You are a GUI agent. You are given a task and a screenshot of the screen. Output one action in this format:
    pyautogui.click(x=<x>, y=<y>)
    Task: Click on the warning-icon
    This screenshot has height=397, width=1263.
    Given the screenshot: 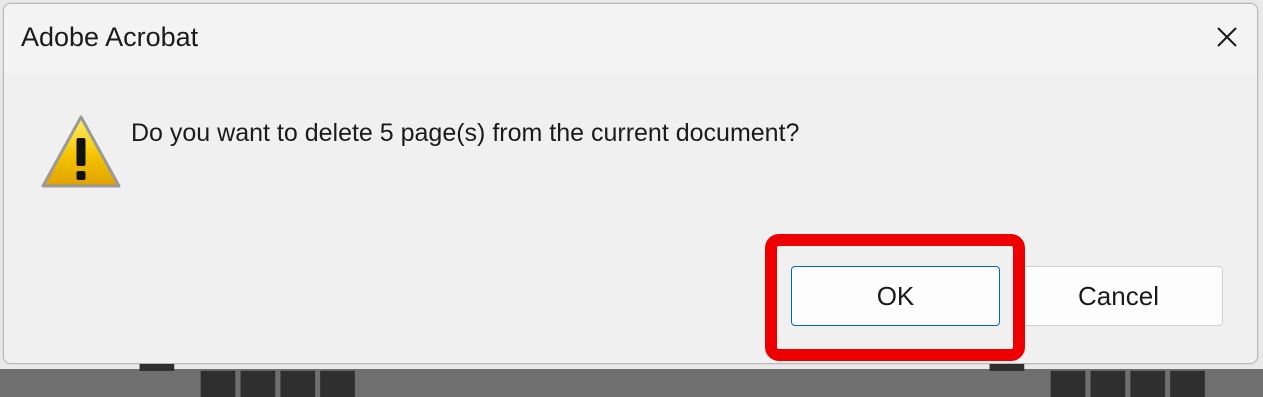 What is the action you would take?
    pyautogui.click(x=81, y=151)
    